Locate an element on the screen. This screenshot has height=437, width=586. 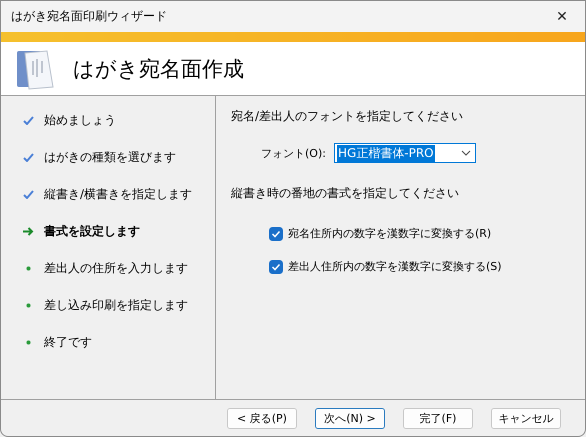
wizard-button: 次へ(N) > is located at coordinates (350, 418).